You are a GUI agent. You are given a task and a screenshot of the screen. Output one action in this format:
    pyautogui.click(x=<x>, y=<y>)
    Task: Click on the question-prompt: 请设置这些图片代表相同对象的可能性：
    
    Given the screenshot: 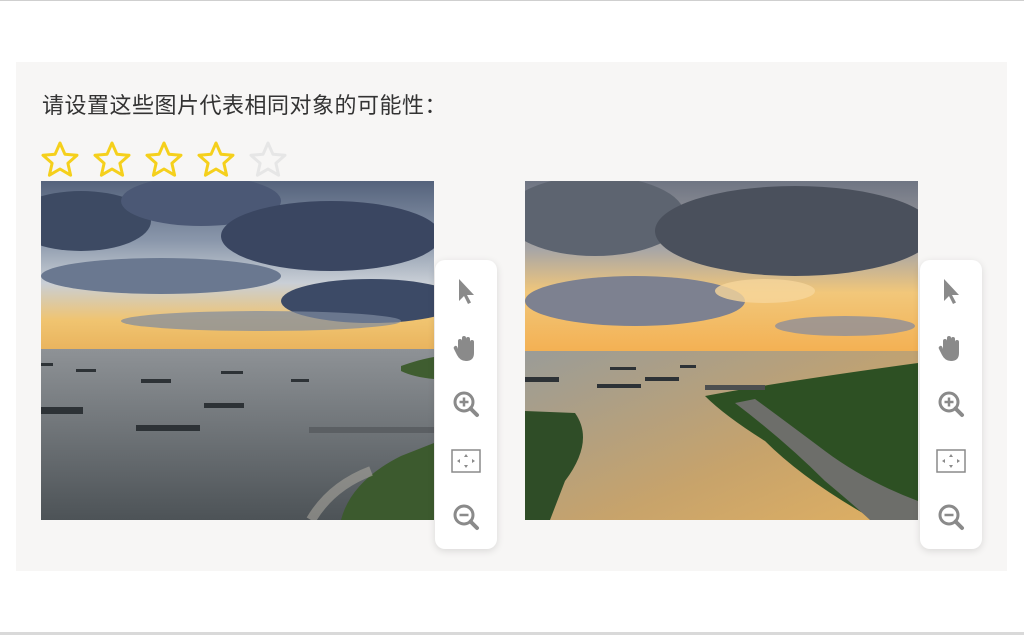 What is the action you would take?
    pyautogui.click(x=245, y=106)
    